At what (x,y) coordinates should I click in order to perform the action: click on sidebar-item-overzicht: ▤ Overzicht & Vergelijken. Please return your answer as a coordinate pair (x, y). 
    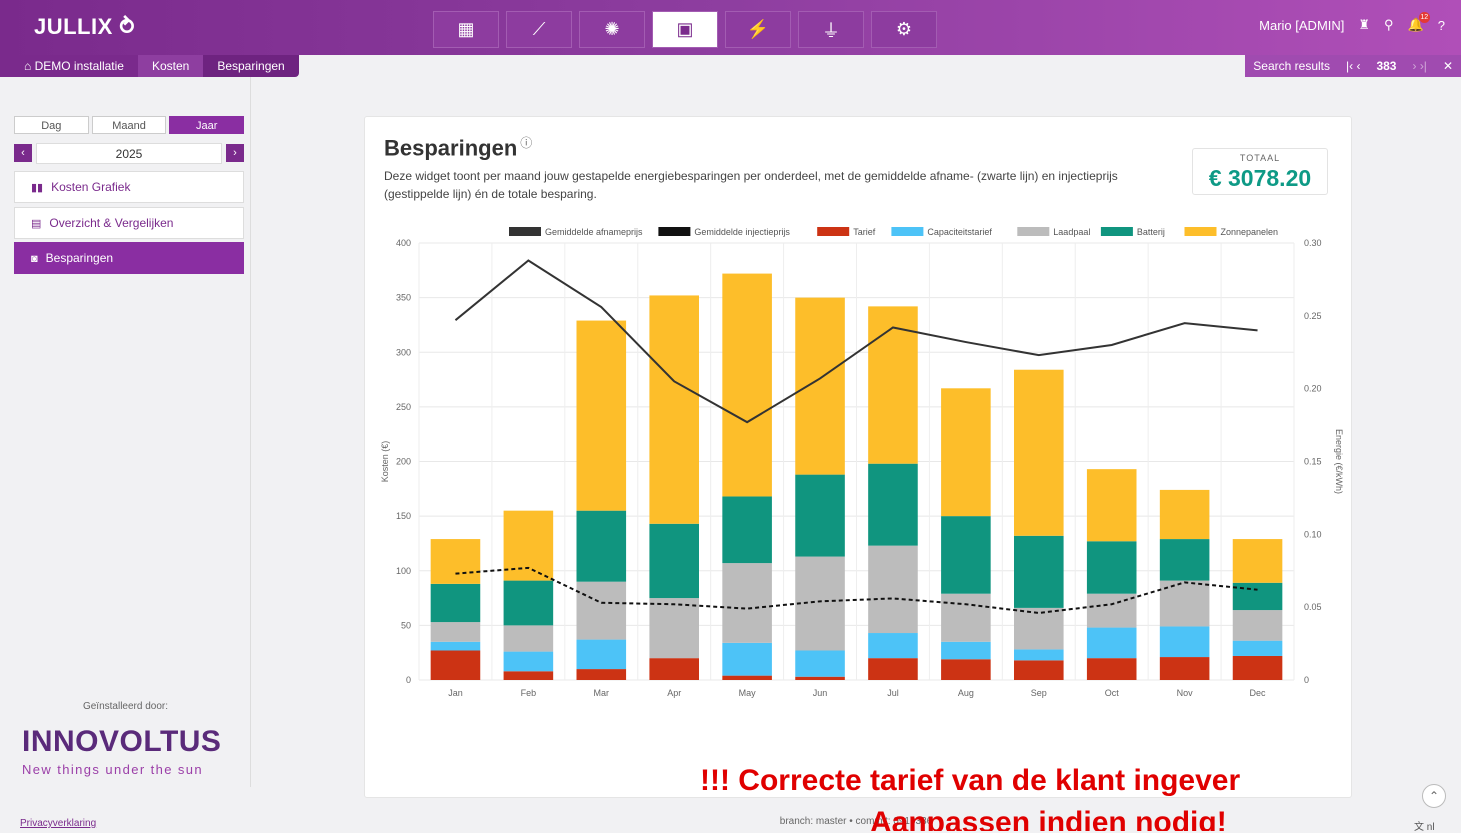
    Looking at the image, I should click on (129, 223).